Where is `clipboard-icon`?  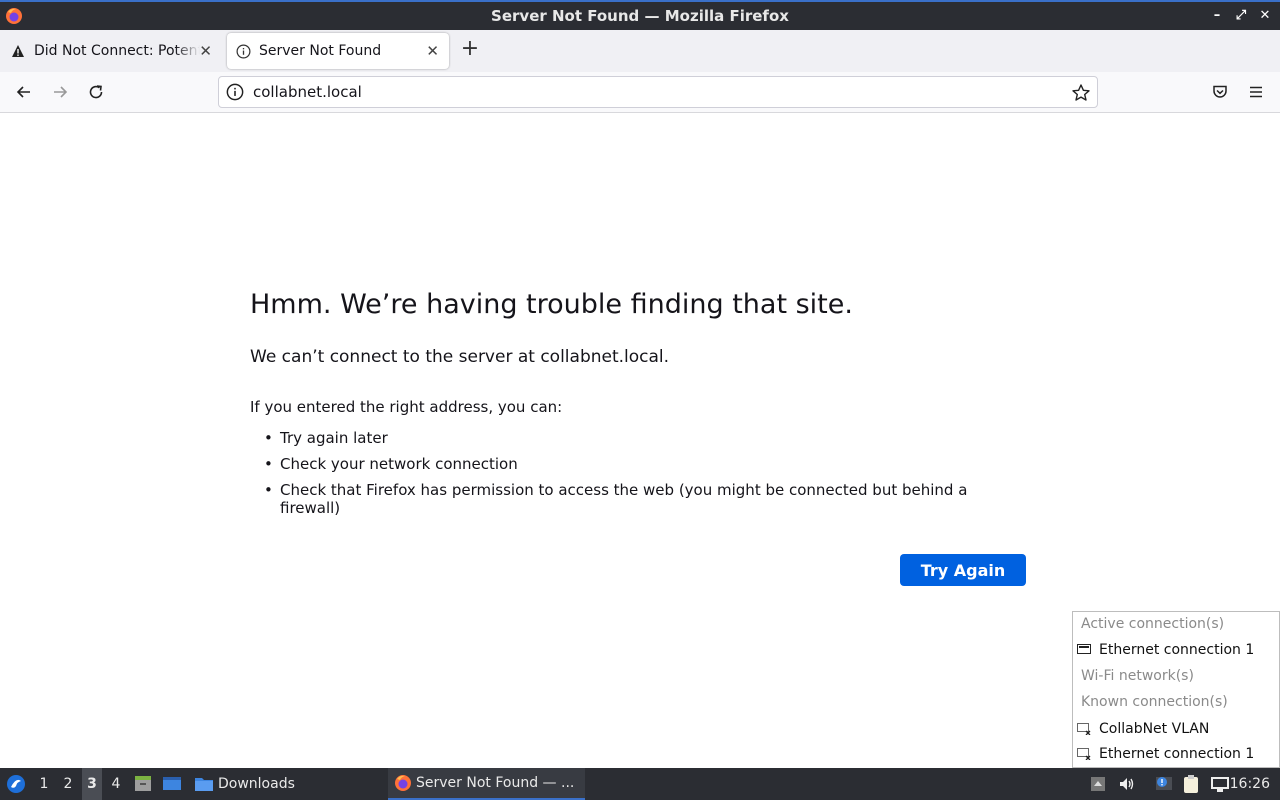 clipboard-icon is located at coordinates (1191, 784).